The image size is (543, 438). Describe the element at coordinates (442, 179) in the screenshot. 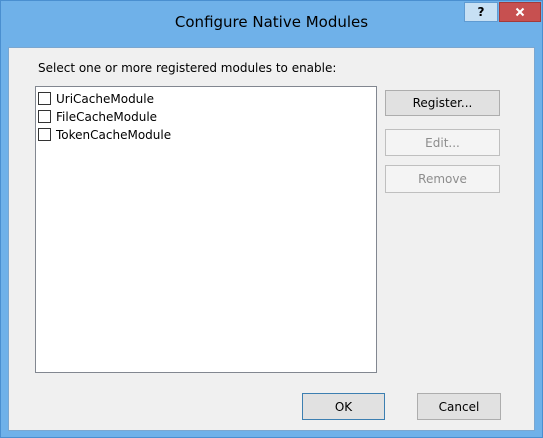

I see `remove-button: Remove` at that location.